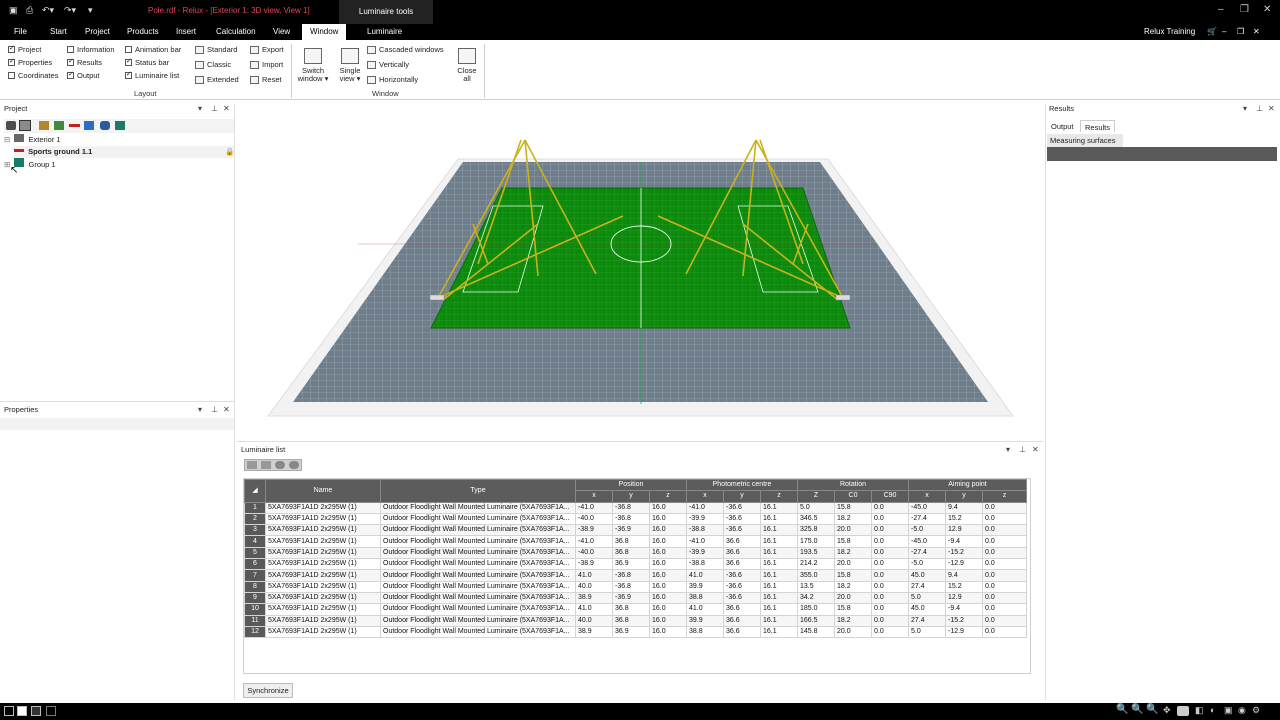 This screenshot has height=720, width=1280. Describe the element at coordinates (24, 49) in the screenshot. I see `check-project: Project` at that location.